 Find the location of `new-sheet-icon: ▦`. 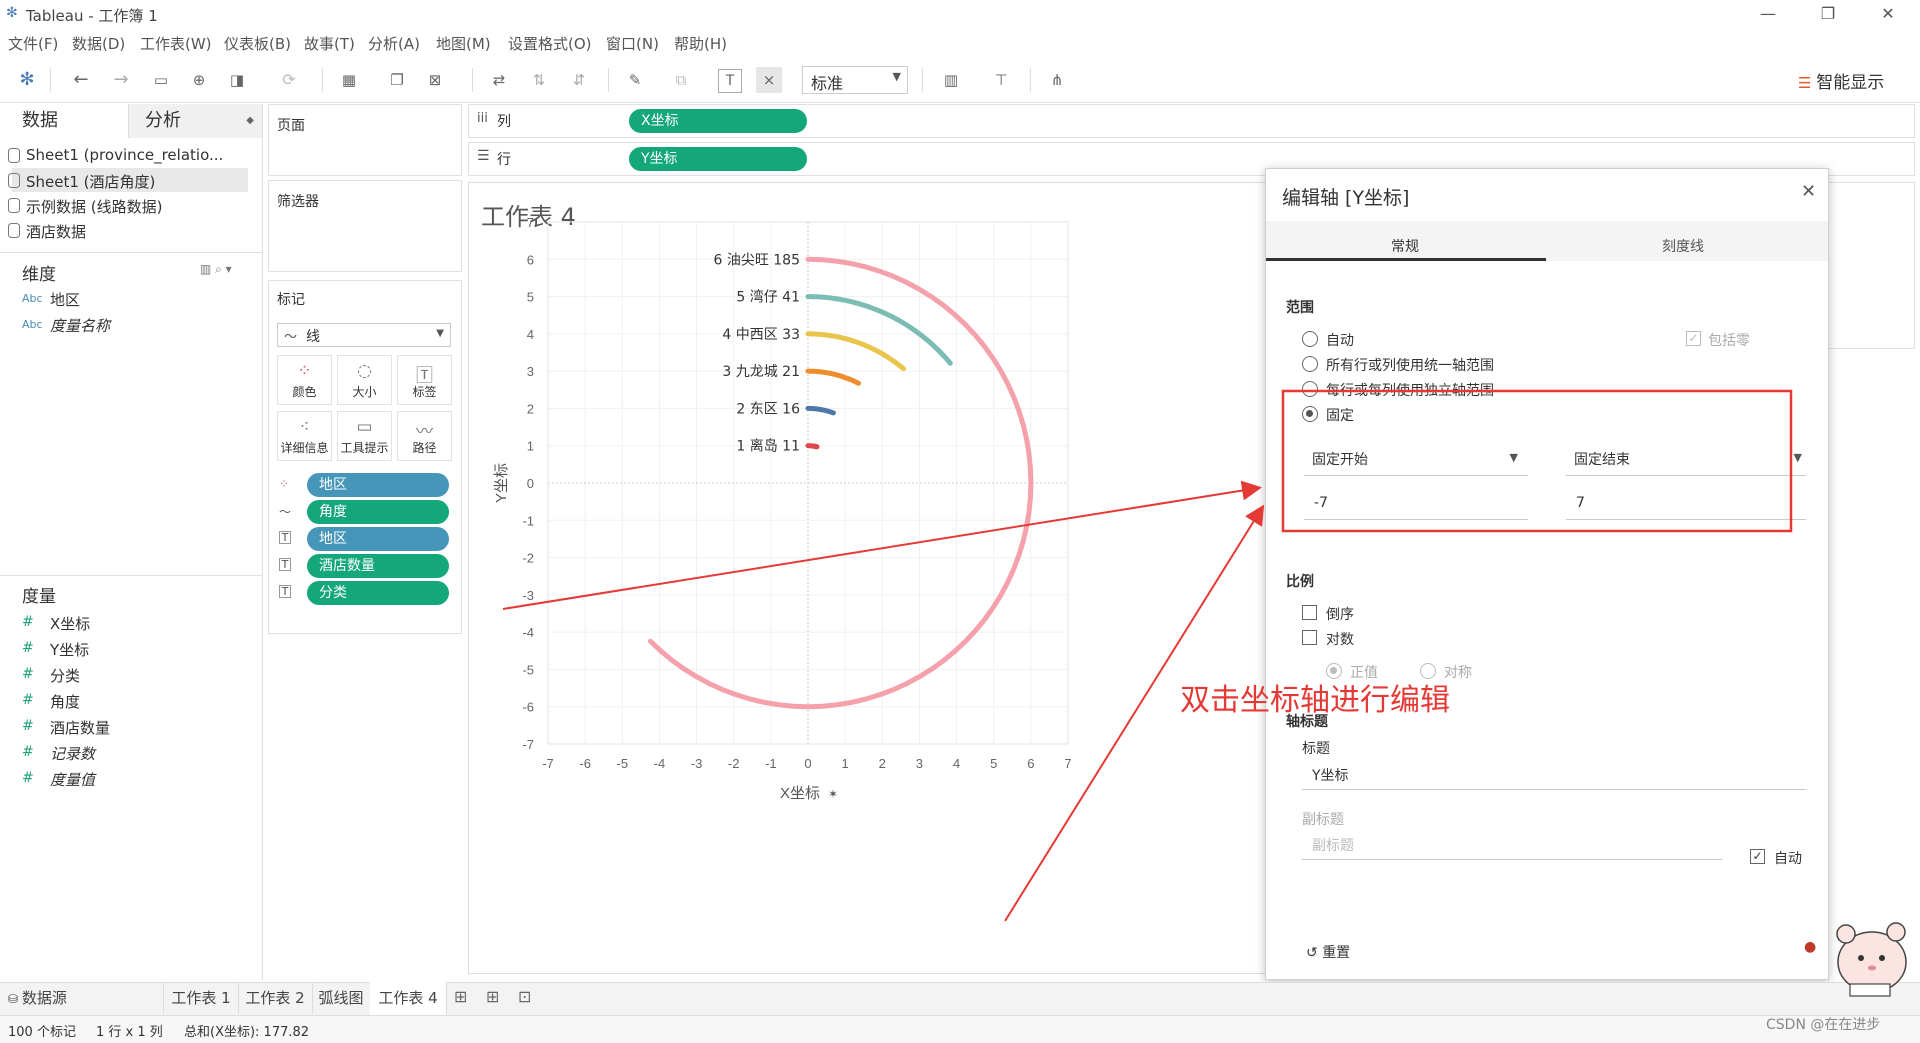

new-sheet-icon: ▦ is located at coordinates (349, 80).